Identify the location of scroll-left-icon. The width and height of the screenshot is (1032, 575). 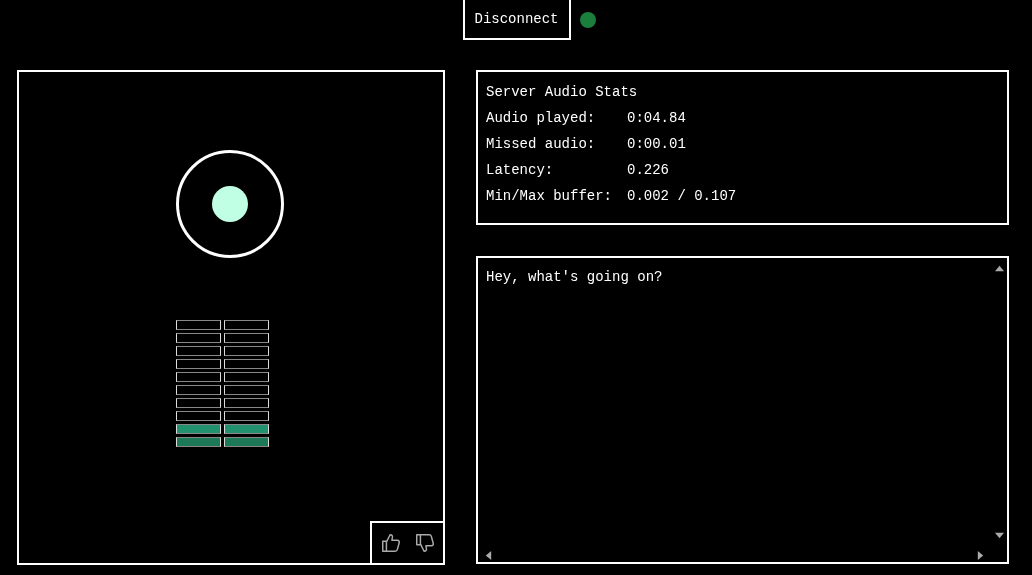
(488, 555).